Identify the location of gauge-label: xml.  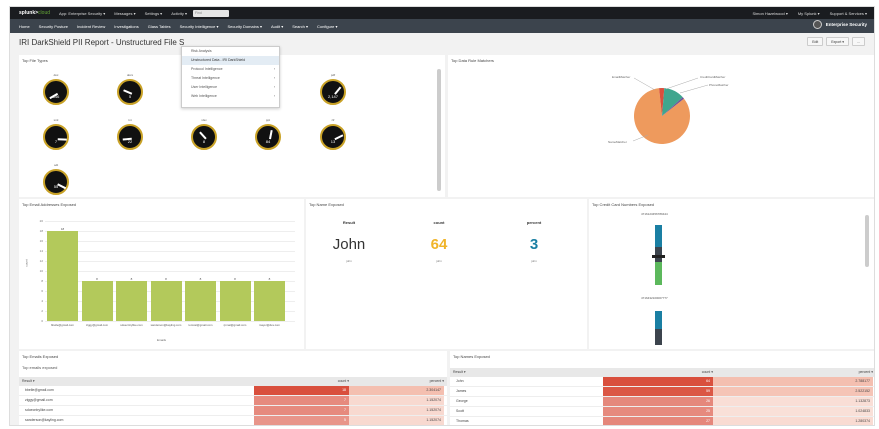
(56, 120).